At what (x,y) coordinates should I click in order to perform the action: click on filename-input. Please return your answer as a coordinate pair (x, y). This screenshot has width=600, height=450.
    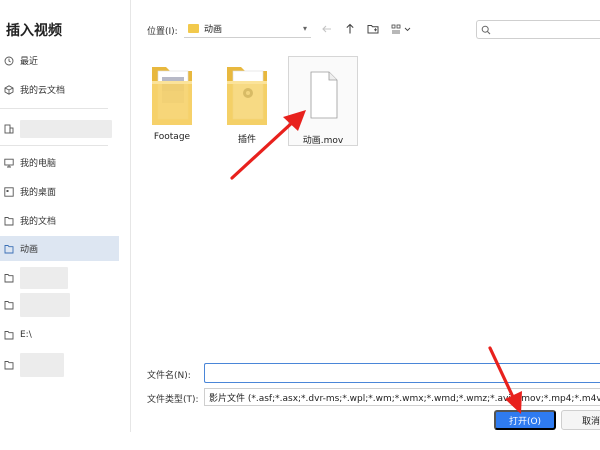
    Looking at the image, I should click on (402, 373).